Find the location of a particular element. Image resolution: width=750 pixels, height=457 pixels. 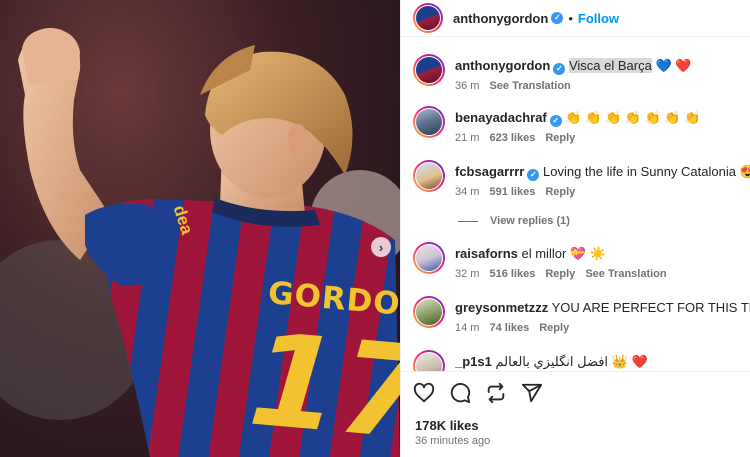

post-footer: 178K likes 36 minutes ago is located at coordinates (575, 414).